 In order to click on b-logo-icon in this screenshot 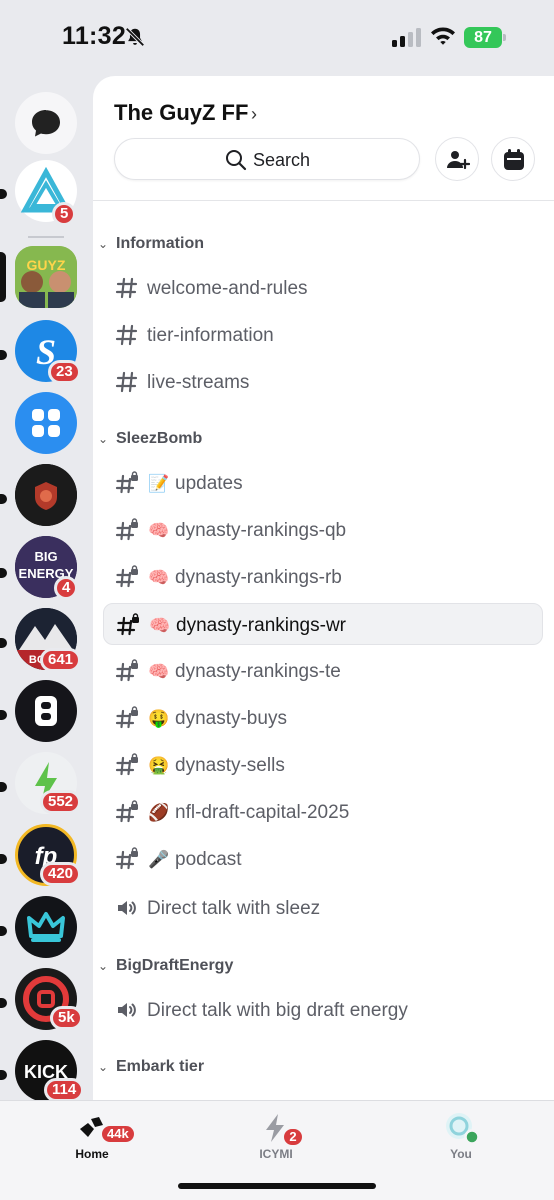, I will do `click(46, 711)`.